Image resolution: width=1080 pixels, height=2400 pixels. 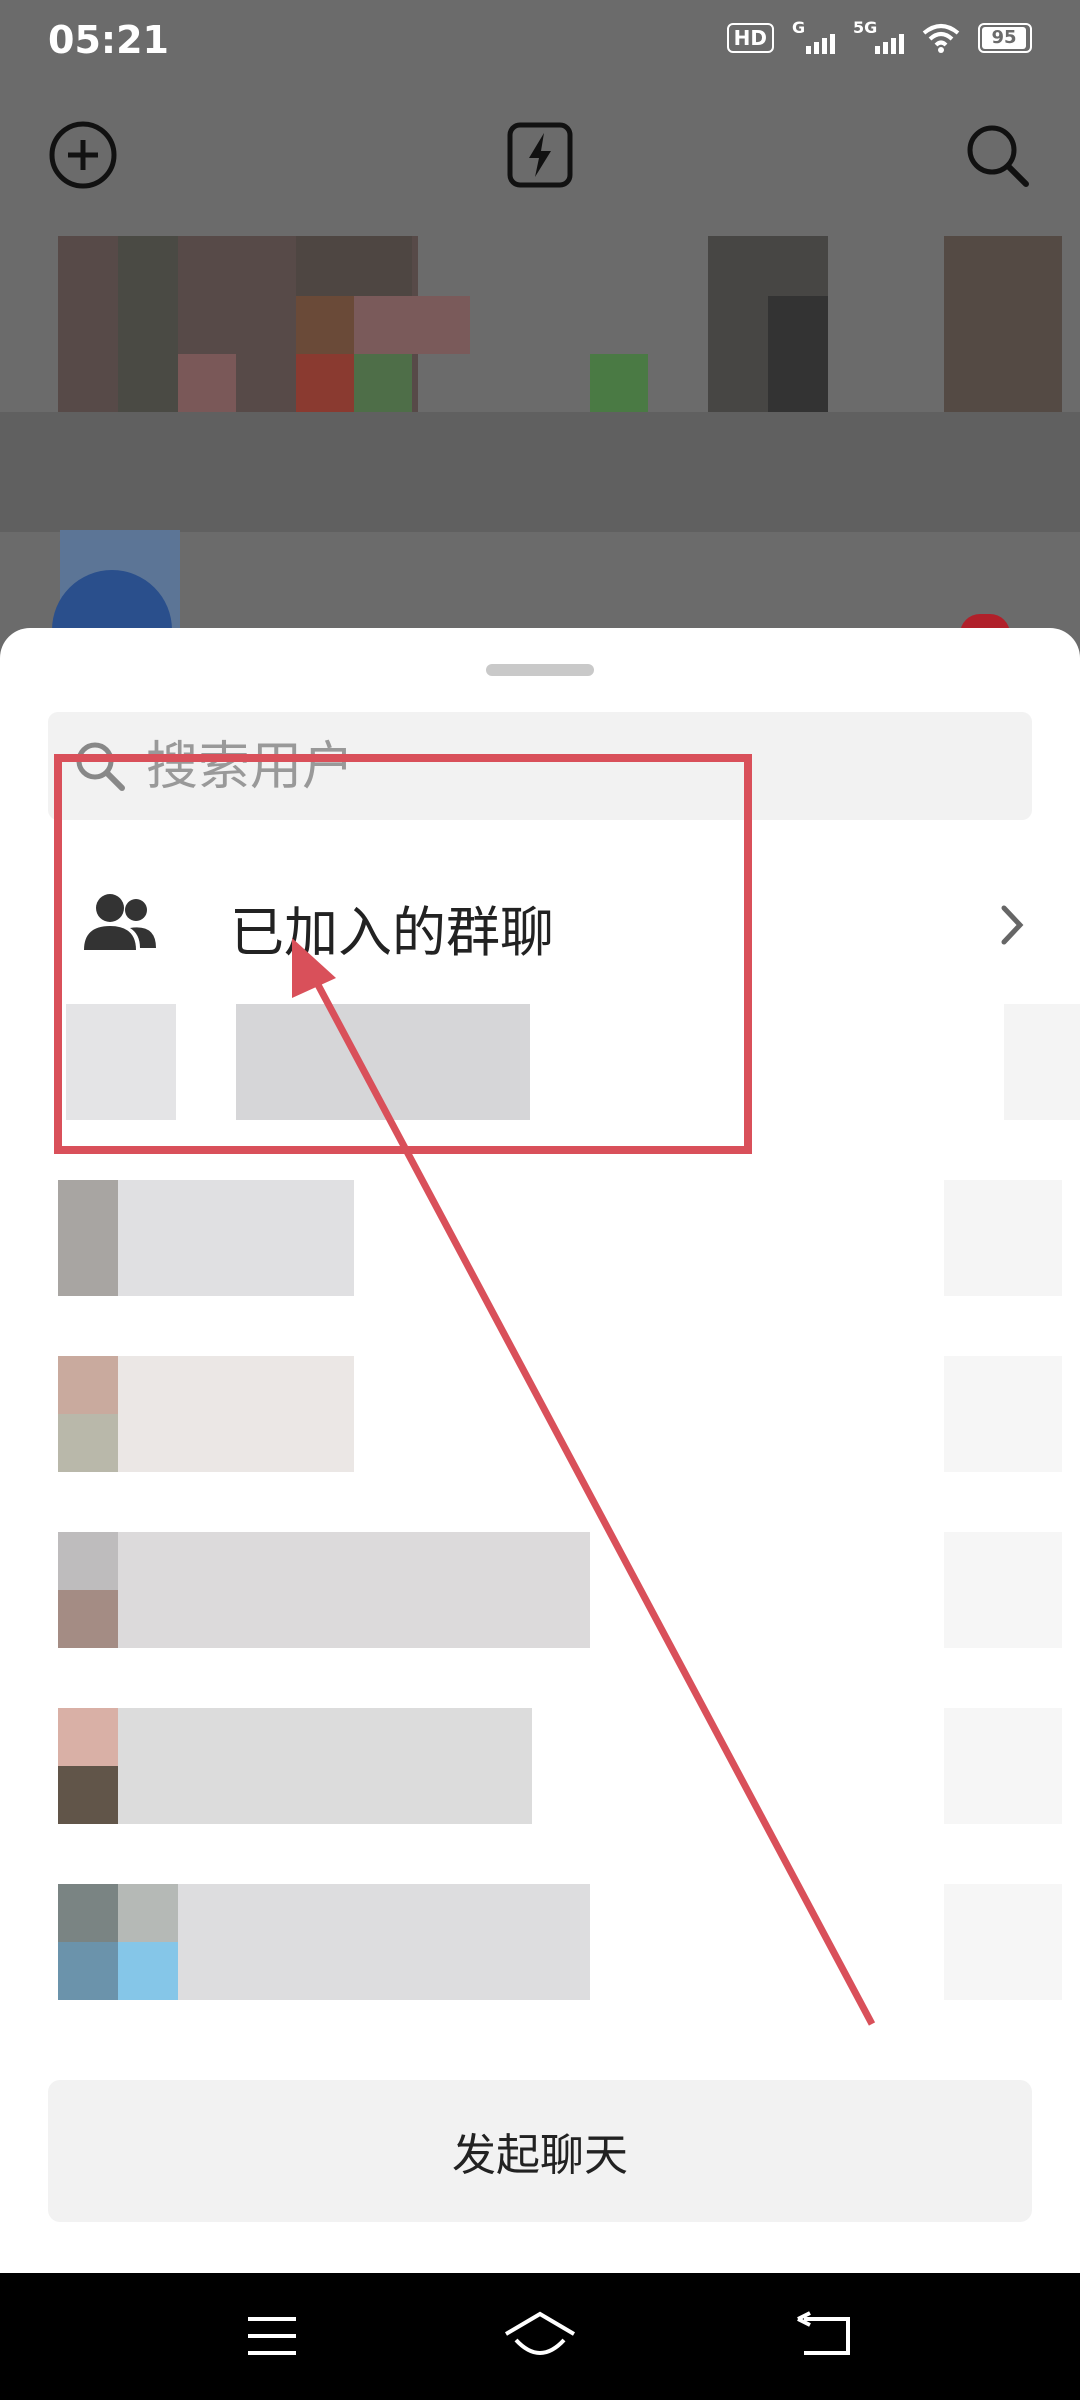 What do you see at coordinates (823, 2333) in the screenshot?
I see `back-icon` at bounding box center [823, 2333].